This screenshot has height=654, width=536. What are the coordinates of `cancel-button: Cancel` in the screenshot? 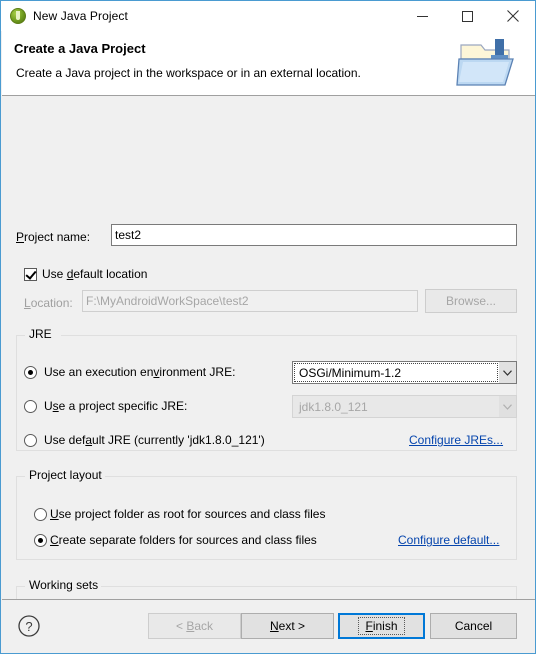 It's located at (473, 626).